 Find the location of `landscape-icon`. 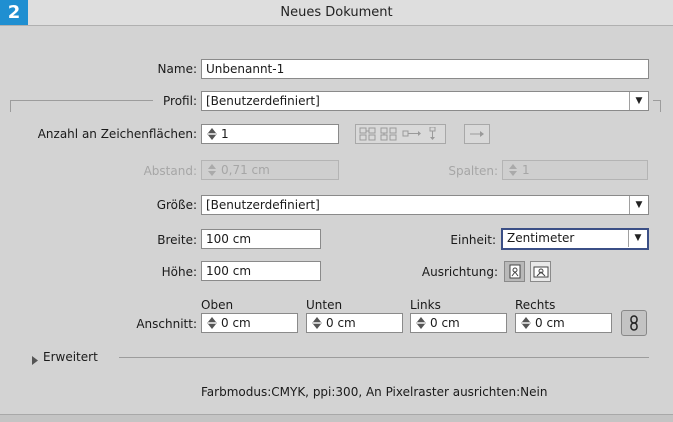

landscape-icon is located at coordinates (541, 273).